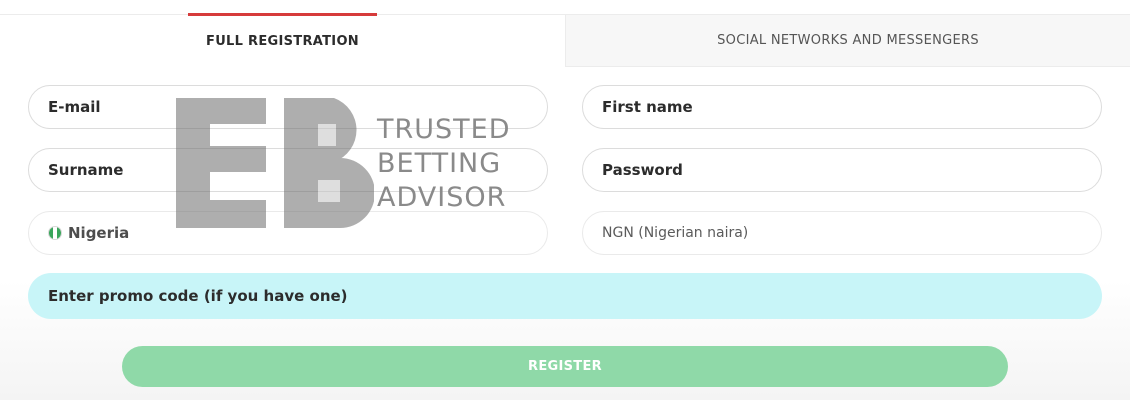 Image resolution: width=1130 pixels, height=400 pixels. I want to click on surname-placeholder: Surname, so click(86, 170).